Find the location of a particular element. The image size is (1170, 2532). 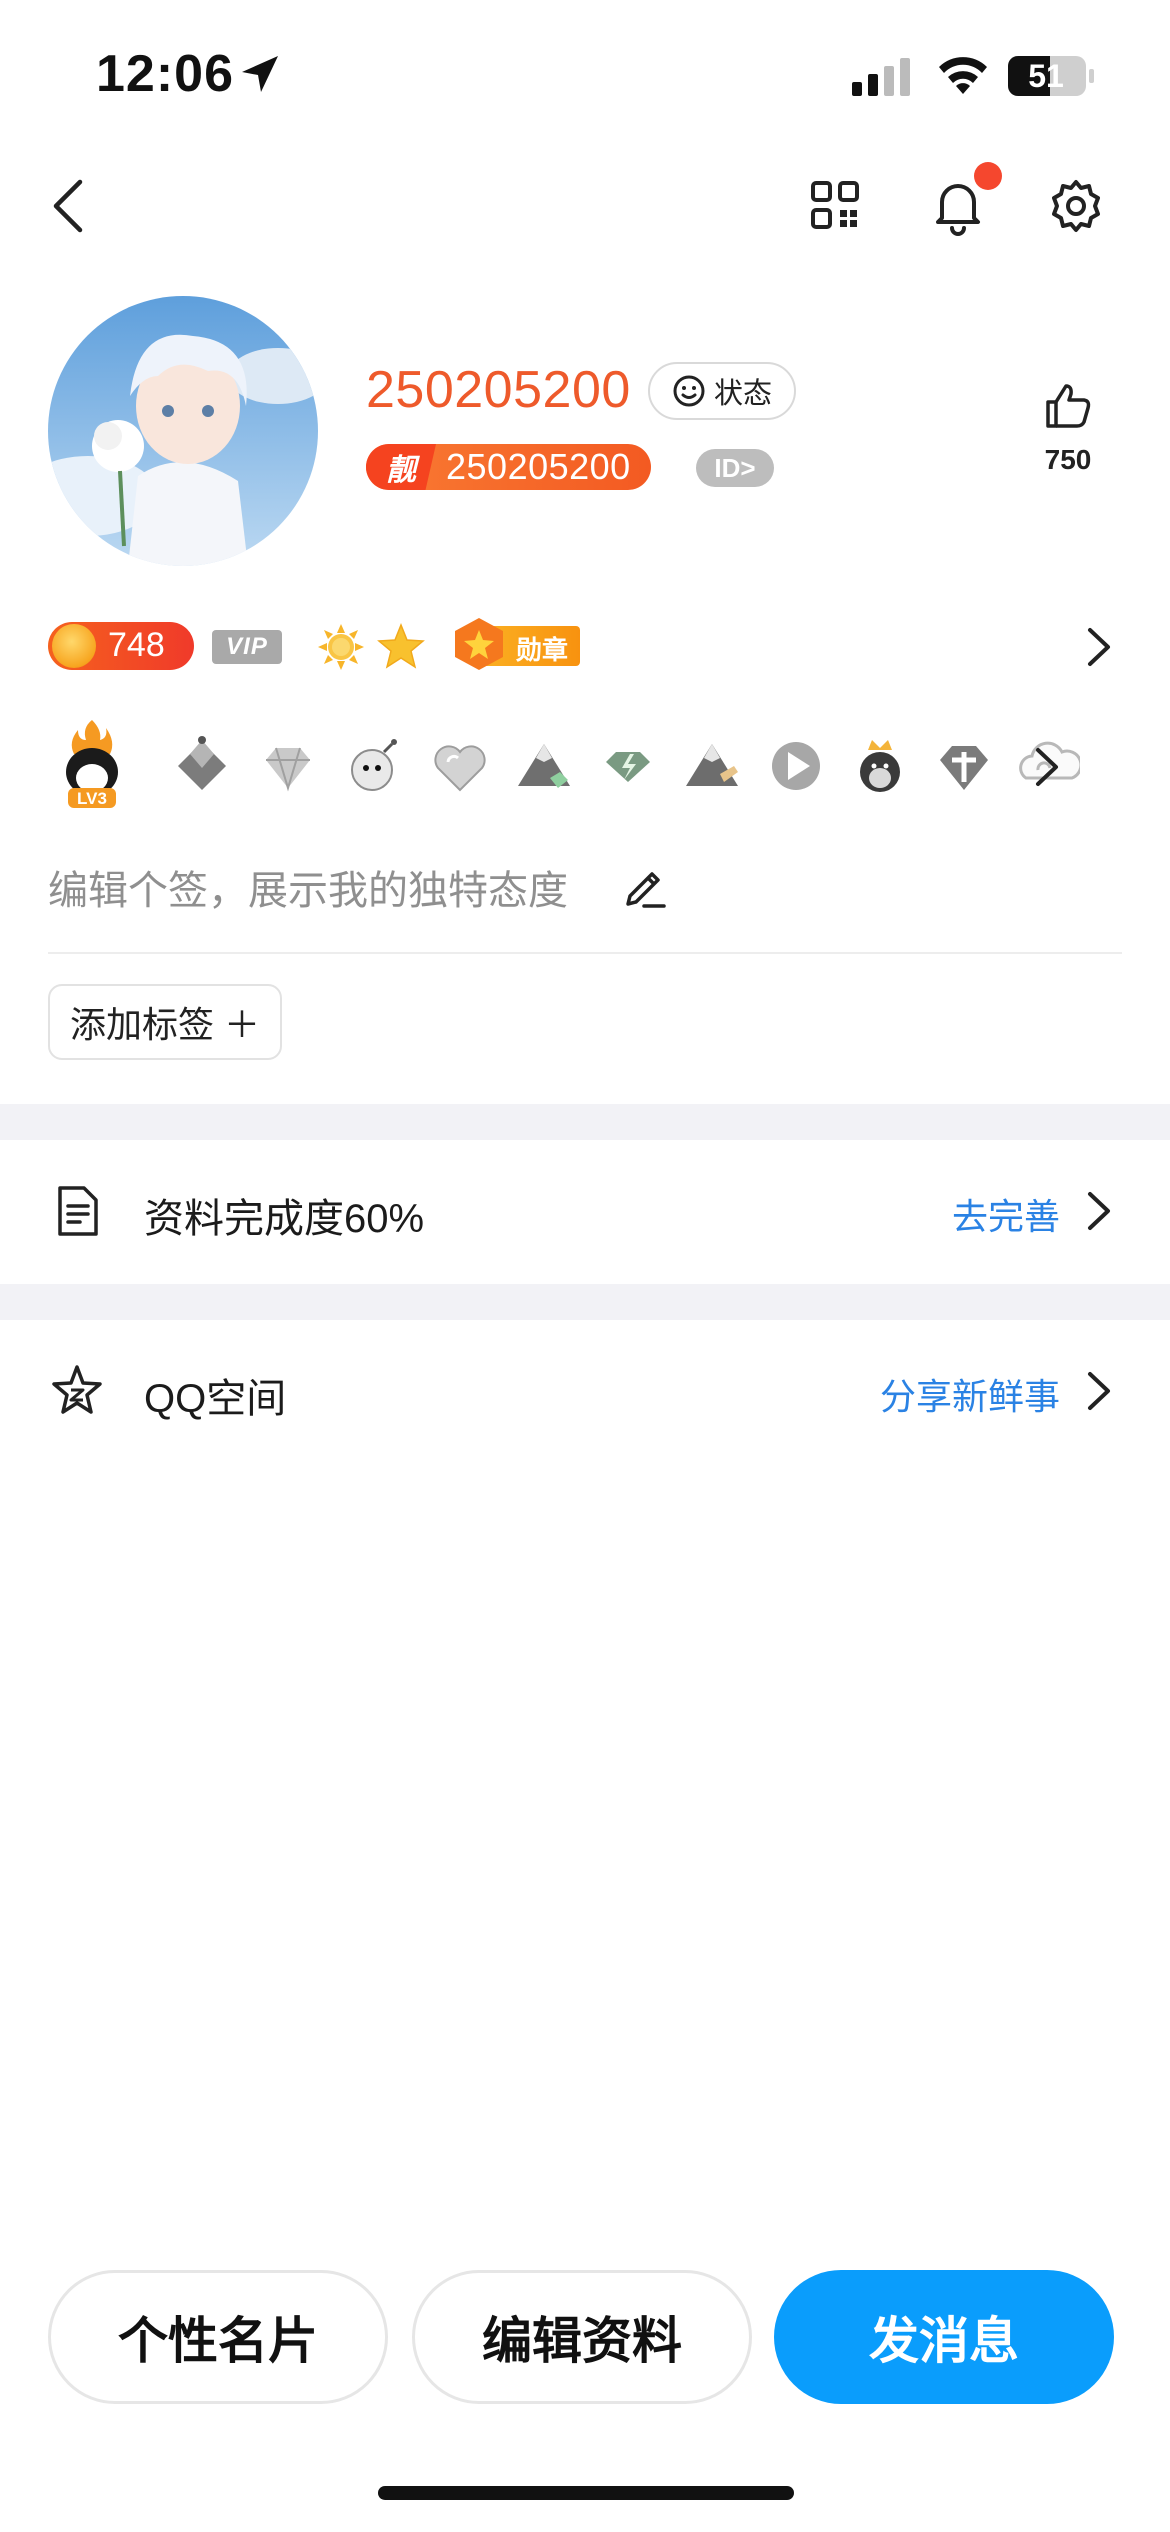

location-arrow-icon is located at coordinates (260, 74).